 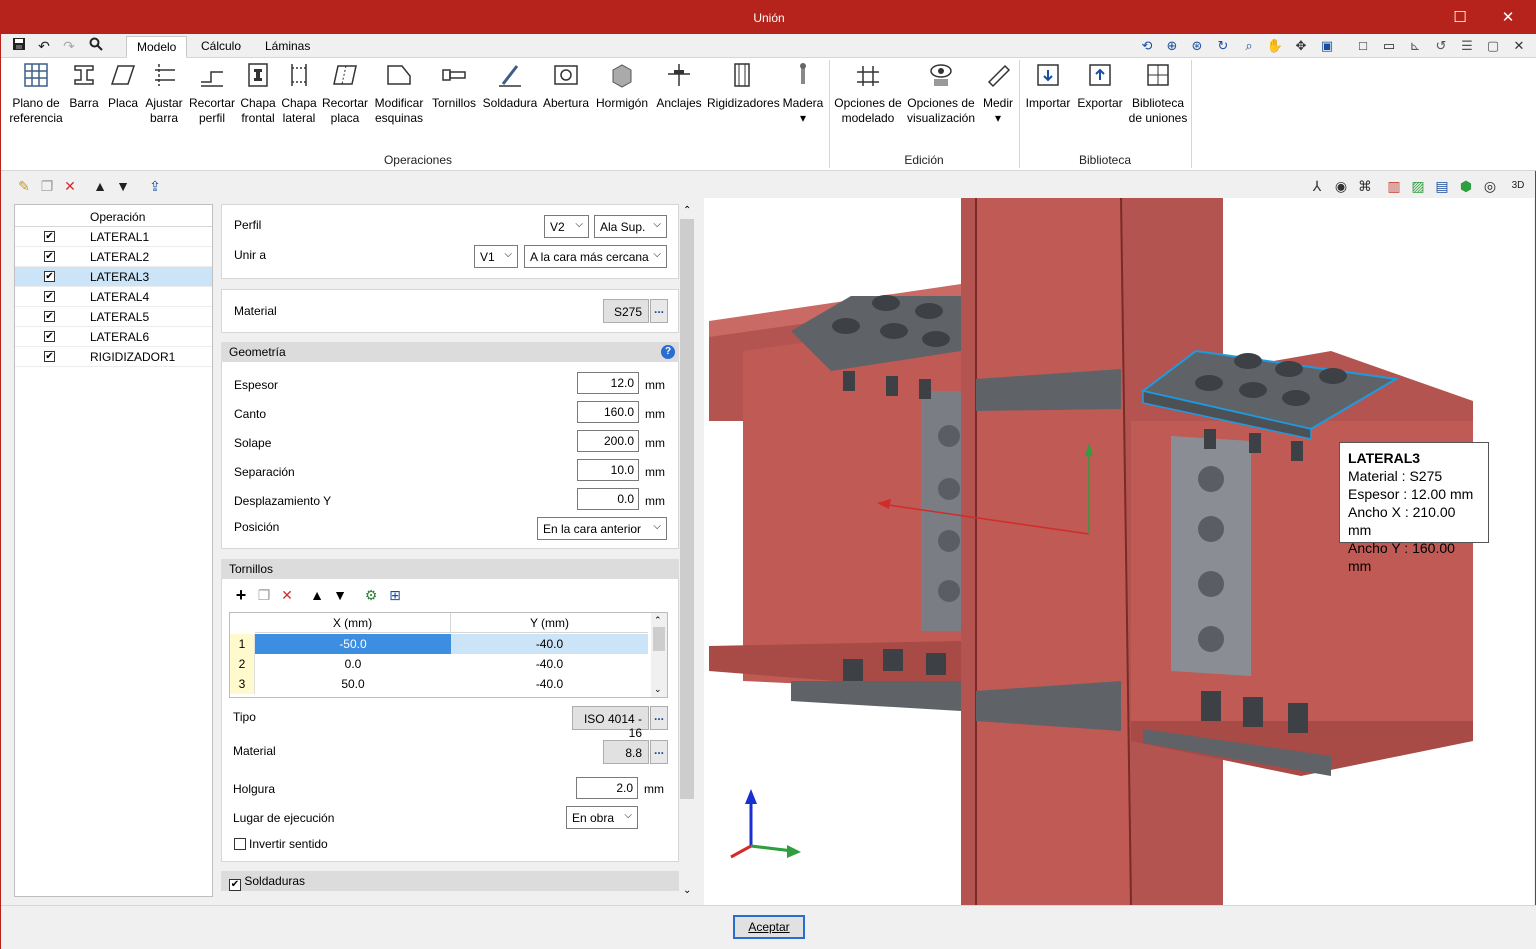 I want to click on lugar-select: En obra ⌵, so click(x=602, y=817).